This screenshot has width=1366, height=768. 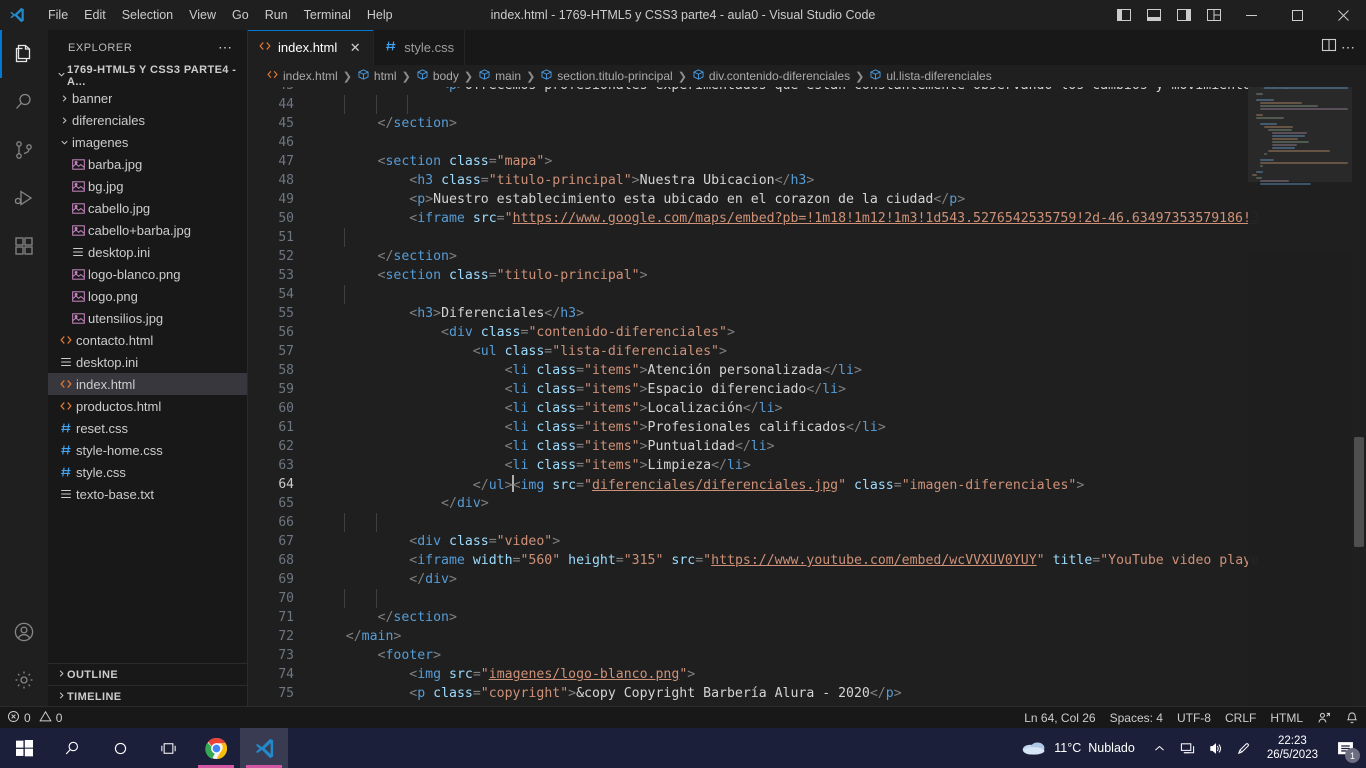 I want to click on menu-selection: Selection, so click(x=147, y=15).